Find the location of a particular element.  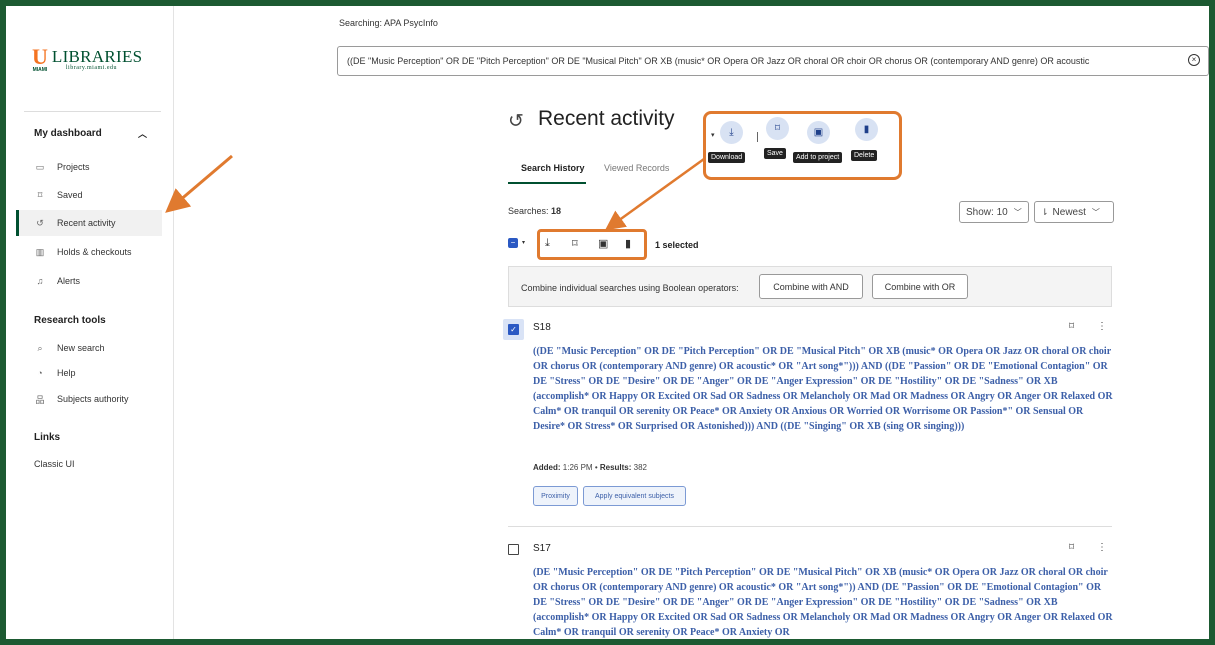

libraries-logo: U MIAMI LIBRARIES library.miami.edu is located at coordinates (87, 59).